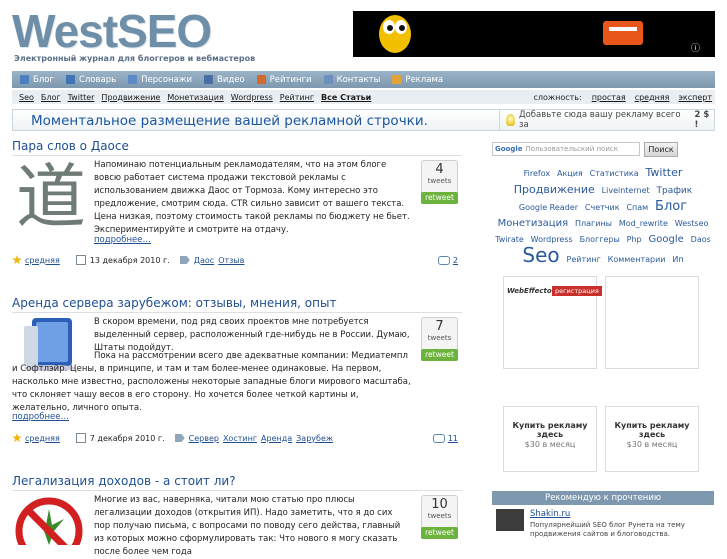  Describe the element at coordinates (664, 172) in the screenshot. I see `tag-cloud-item: Twitter` at that location.